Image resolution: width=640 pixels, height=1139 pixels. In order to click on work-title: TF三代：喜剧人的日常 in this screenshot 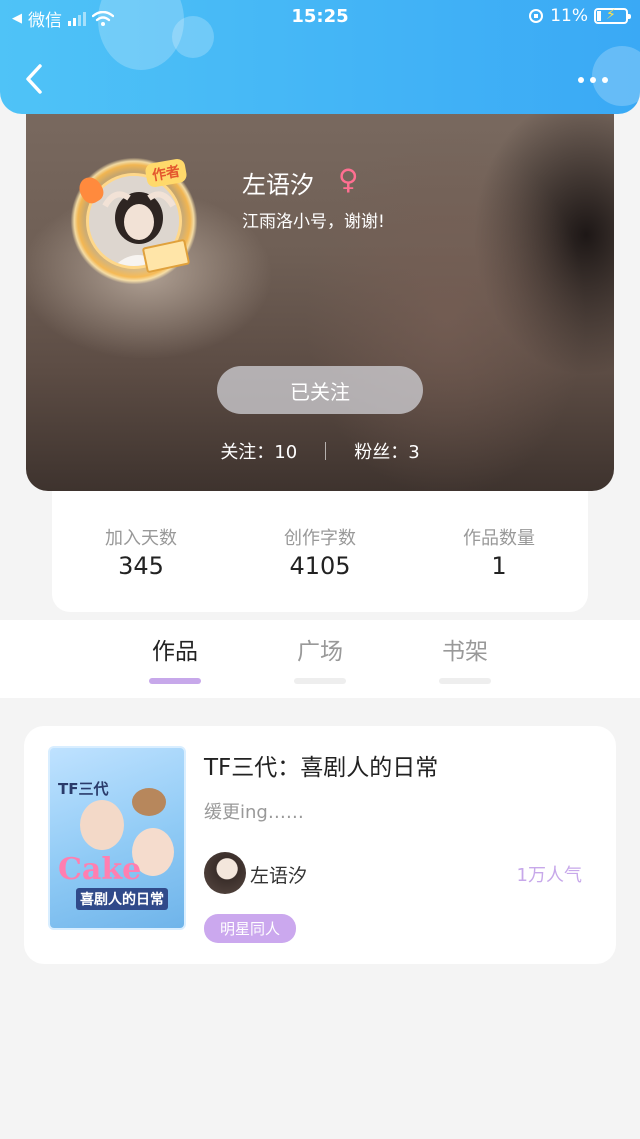, I will do `click(321, 765)`.